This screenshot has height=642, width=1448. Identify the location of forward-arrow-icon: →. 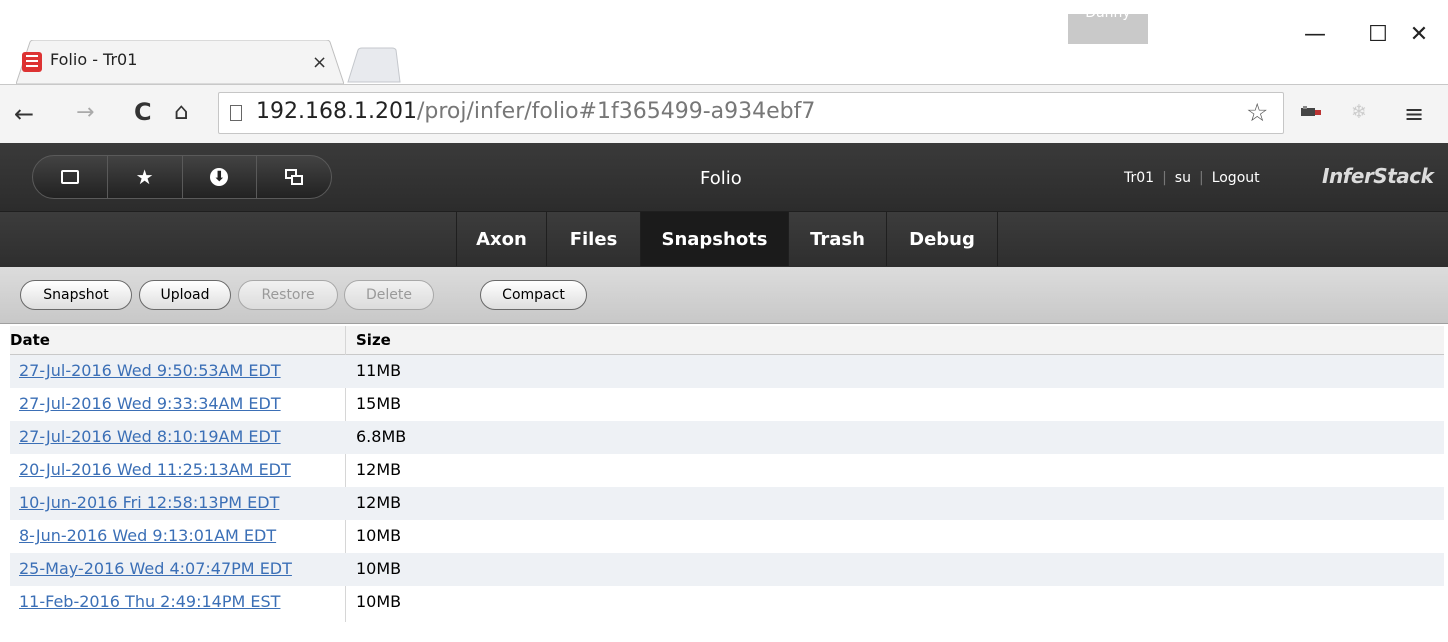
(85, 112).